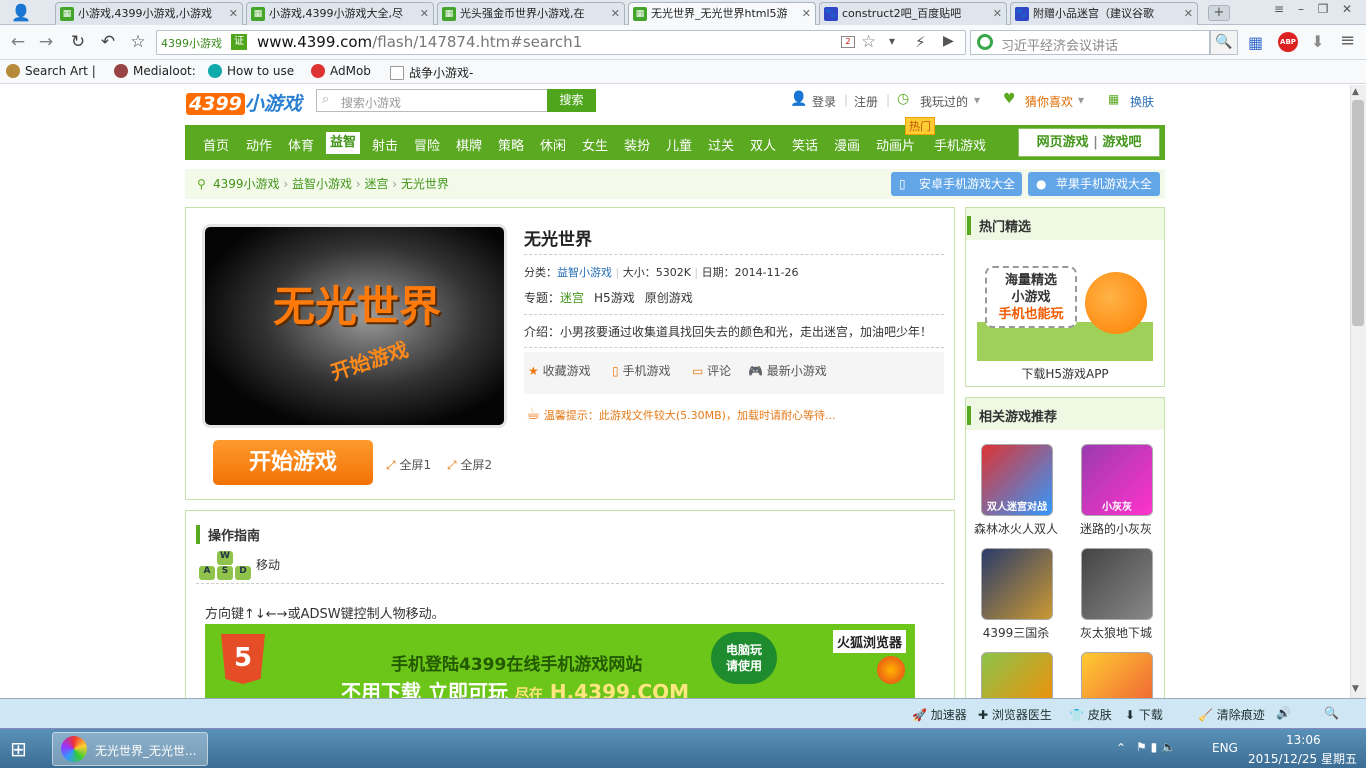 This screenshot has width=1366, height=768. Describe the element at coordinates (1121, 748) in the screenshot. I see `tray-expand-icon: ⌃` at that location.